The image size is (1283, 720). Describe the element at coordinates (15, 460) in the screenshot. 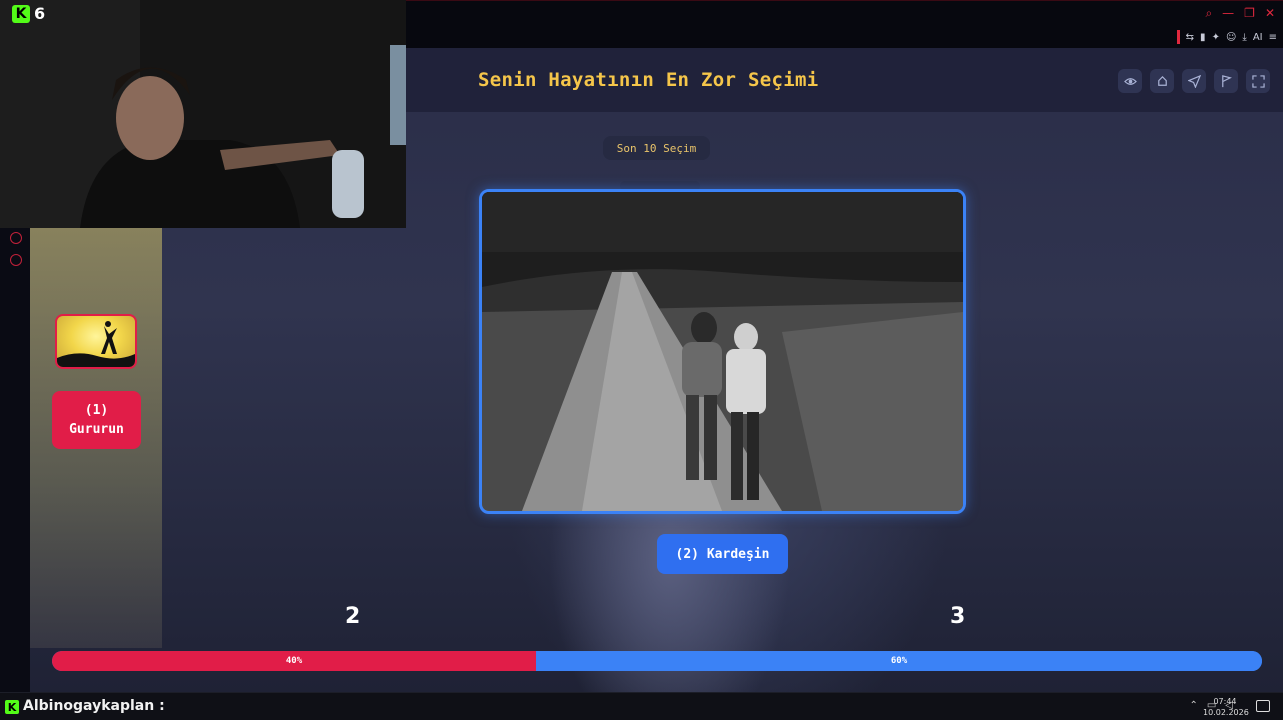

I see `left-rail` at that location.